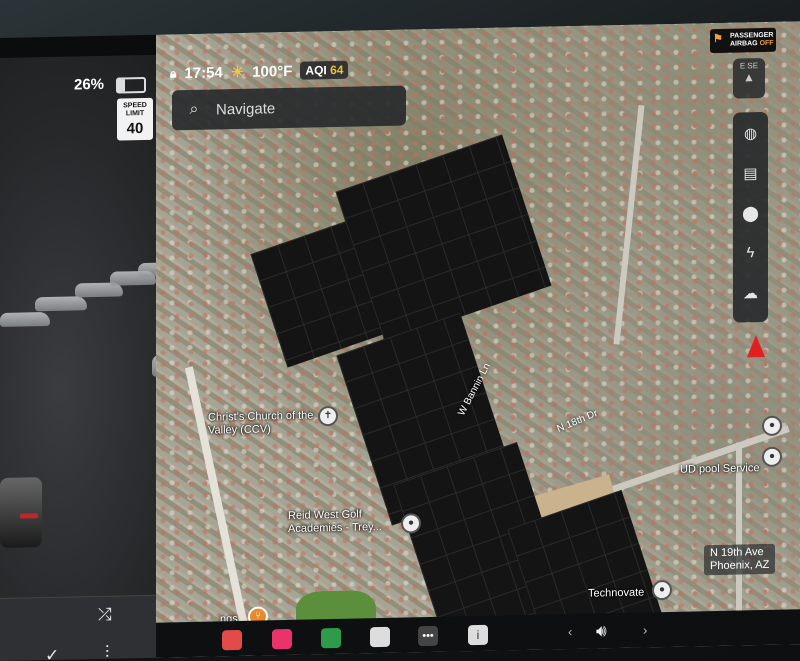 Image resolution: width=800 pixels, height=661 pixels. Describe the element at coordinates (246, 108) in the screenshot. I see `navigate-placeholder: Navigate` at that location.